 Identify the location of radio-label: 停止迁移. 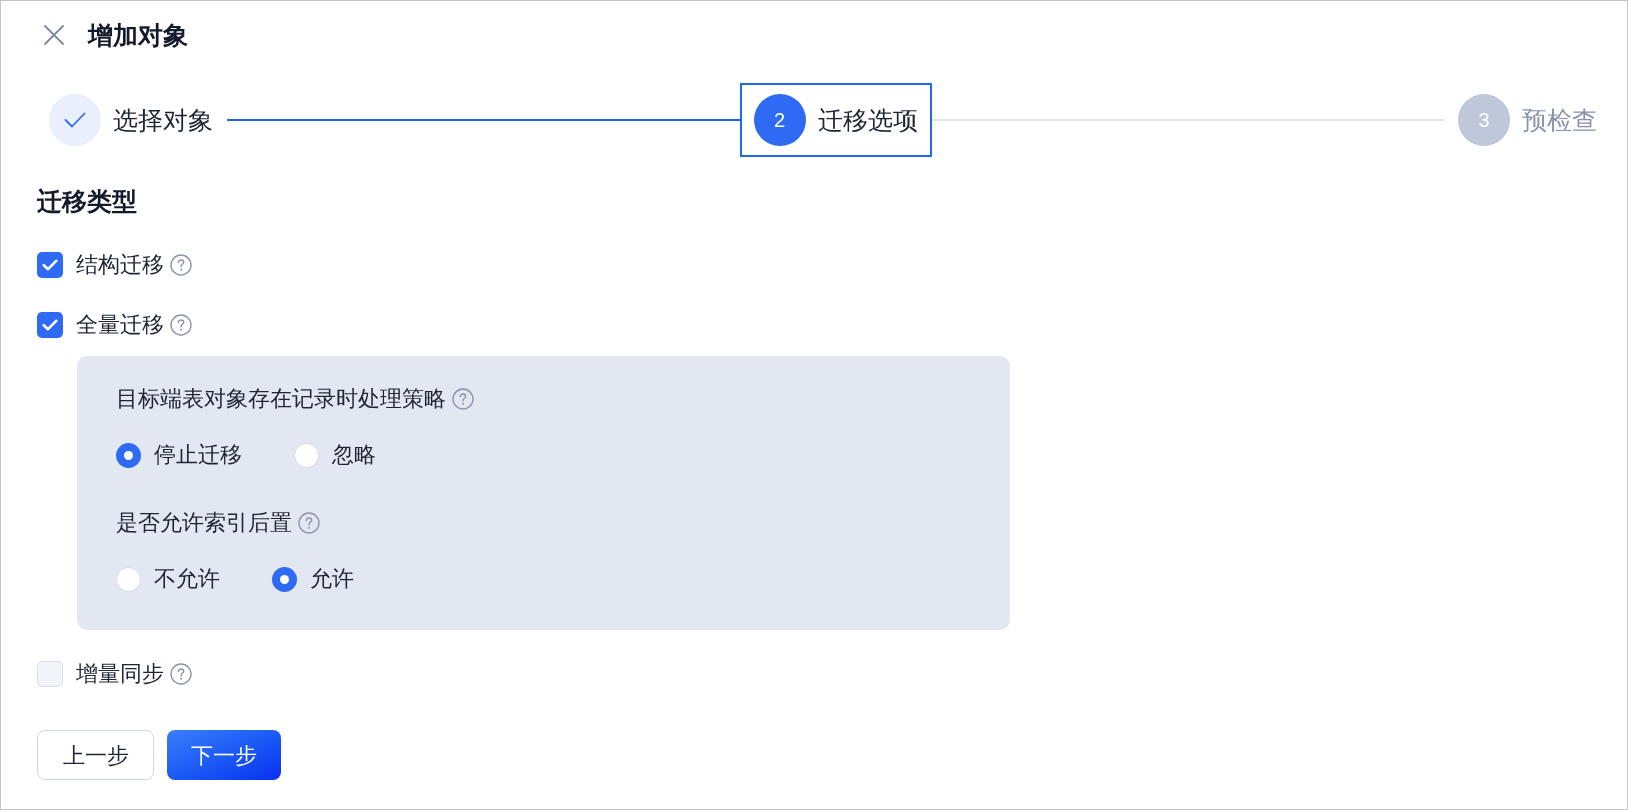
(198, 455).